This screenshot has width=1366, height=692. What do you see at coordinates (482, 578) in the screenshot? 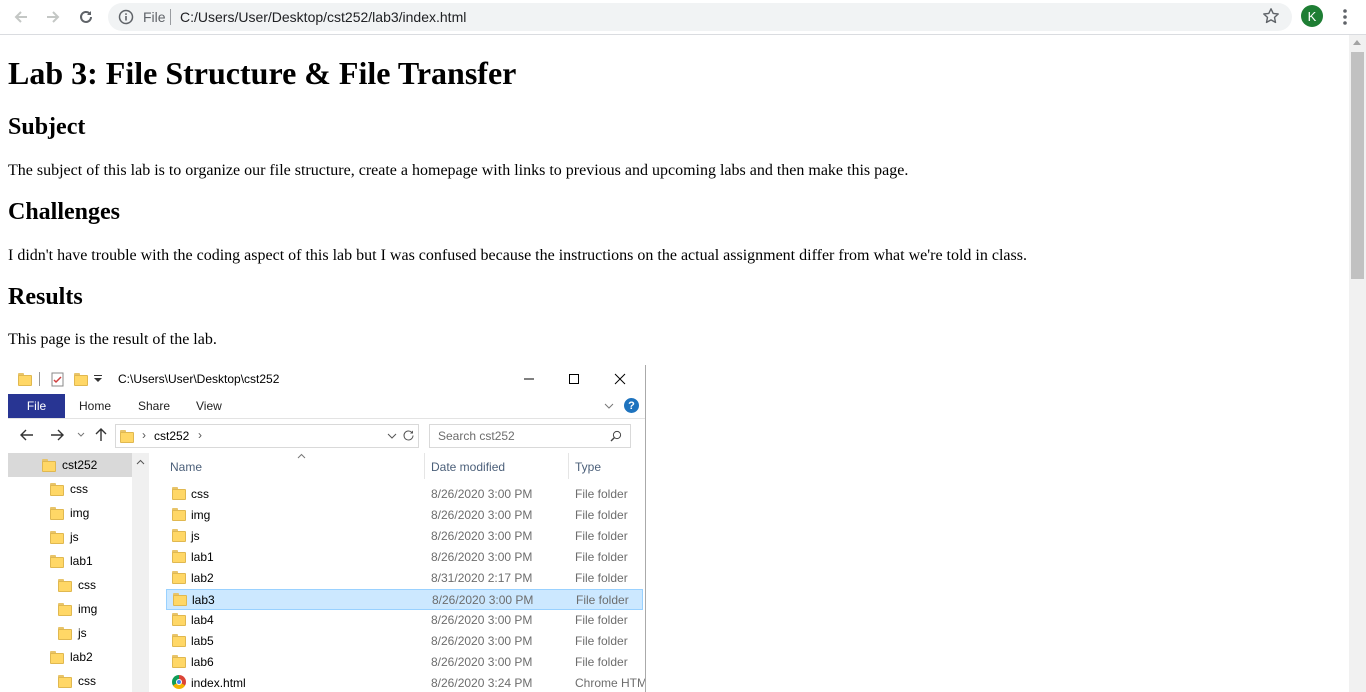
I see `file-date: 8/31/2020 2:17 PM` at bounding box center [482, 578].